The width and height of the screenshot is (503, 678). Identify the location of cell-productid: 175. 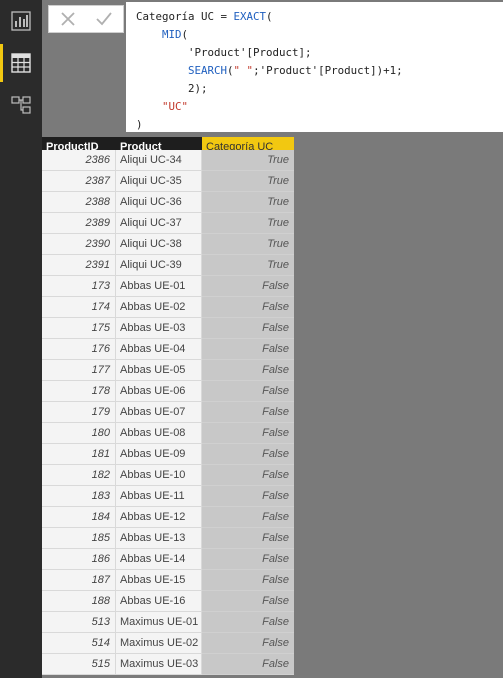
(79, 328).